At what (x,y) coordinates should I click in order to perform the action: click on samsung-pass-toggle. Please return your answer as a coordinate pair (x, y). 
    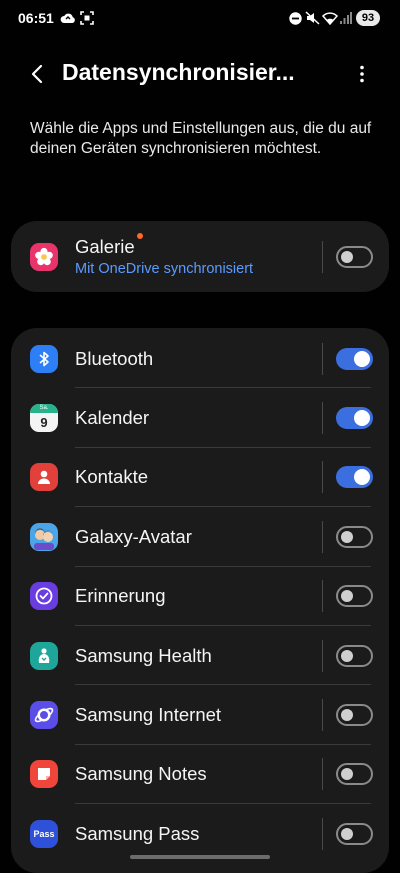
    Looking at the image, I should click on (354, 833).